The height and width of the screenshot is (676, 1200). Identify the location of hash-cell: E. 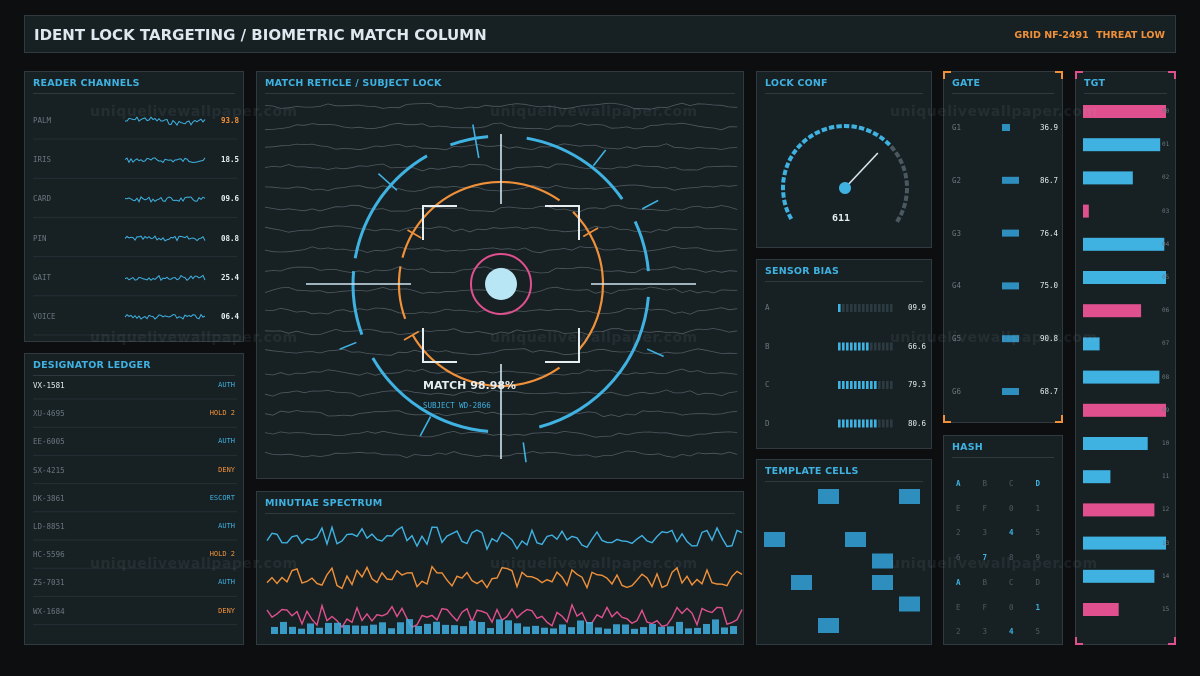
(958, 607).